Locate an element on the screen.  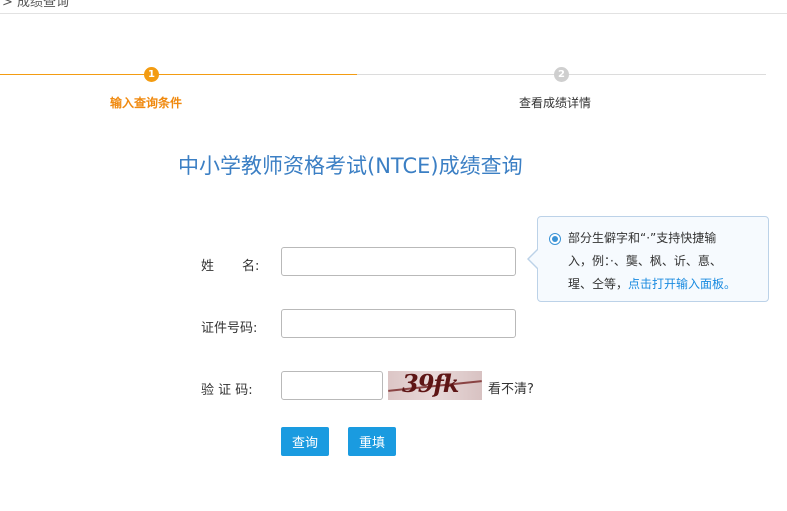
open-input-panel-link: 点击打开输入面板。 is located at coordinates (682, 284).